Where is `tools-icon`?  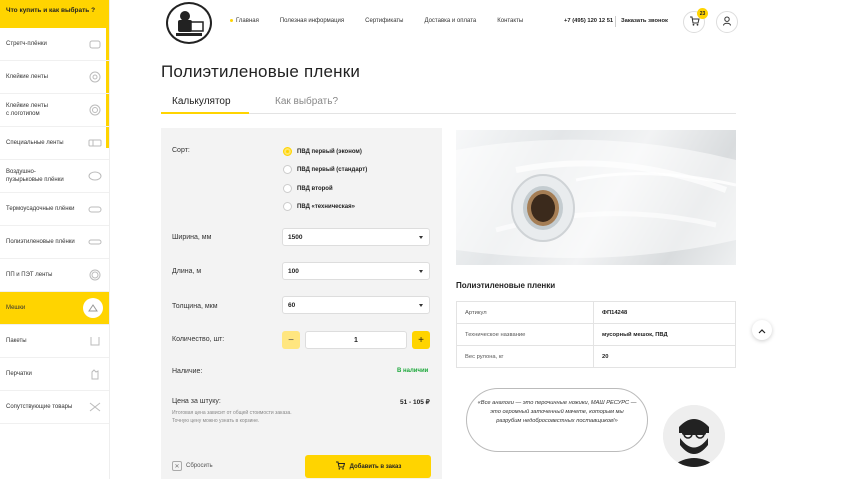
tools-icon is located at coordinates (95, 407).